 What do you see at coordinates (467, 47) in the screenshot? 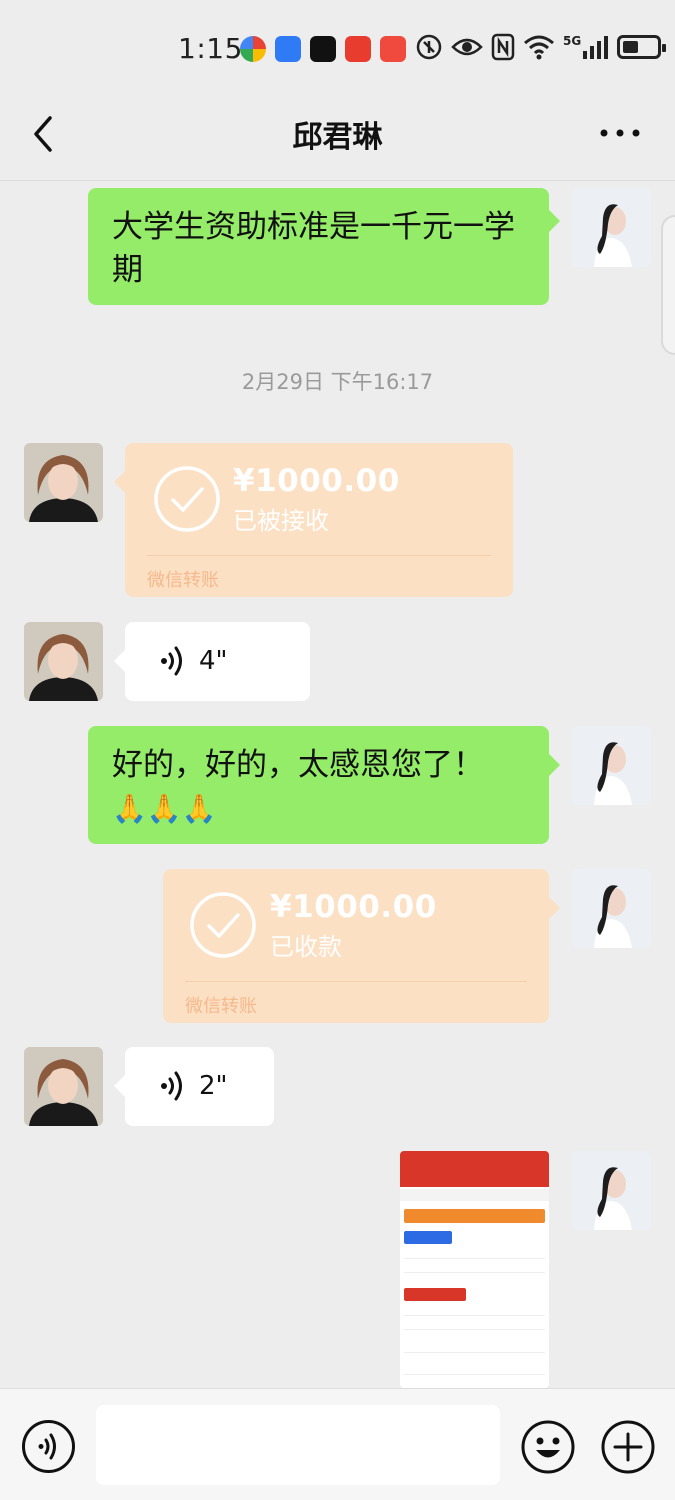
I see `eye-icon` at bounding box center [467, 47].